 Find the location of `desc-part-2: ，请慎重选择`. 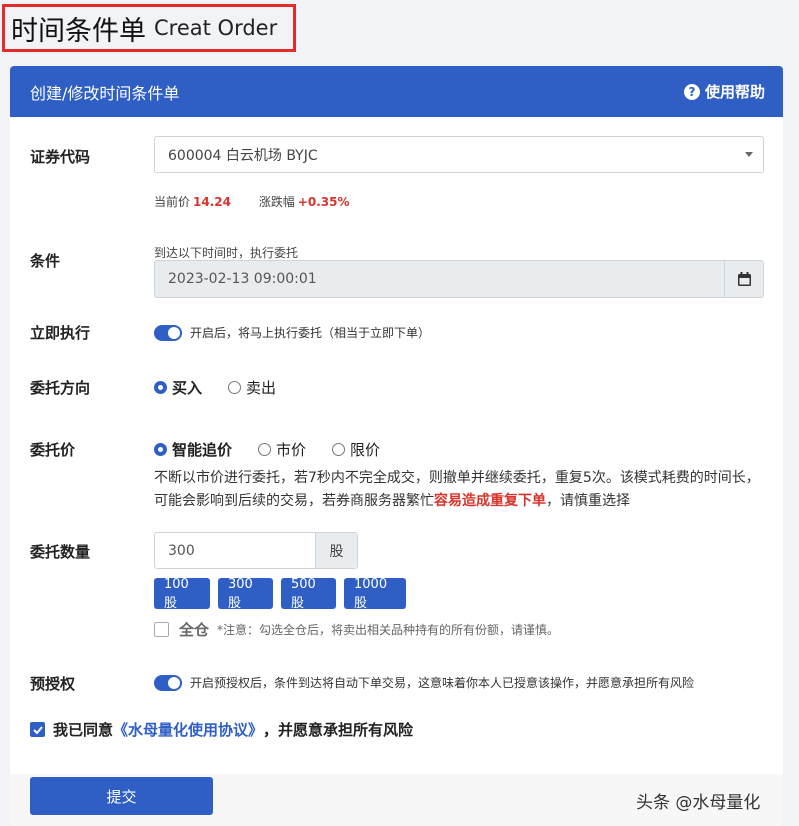

desc-part-2: ，请慎重选择 is located at coordinates (588, 501).